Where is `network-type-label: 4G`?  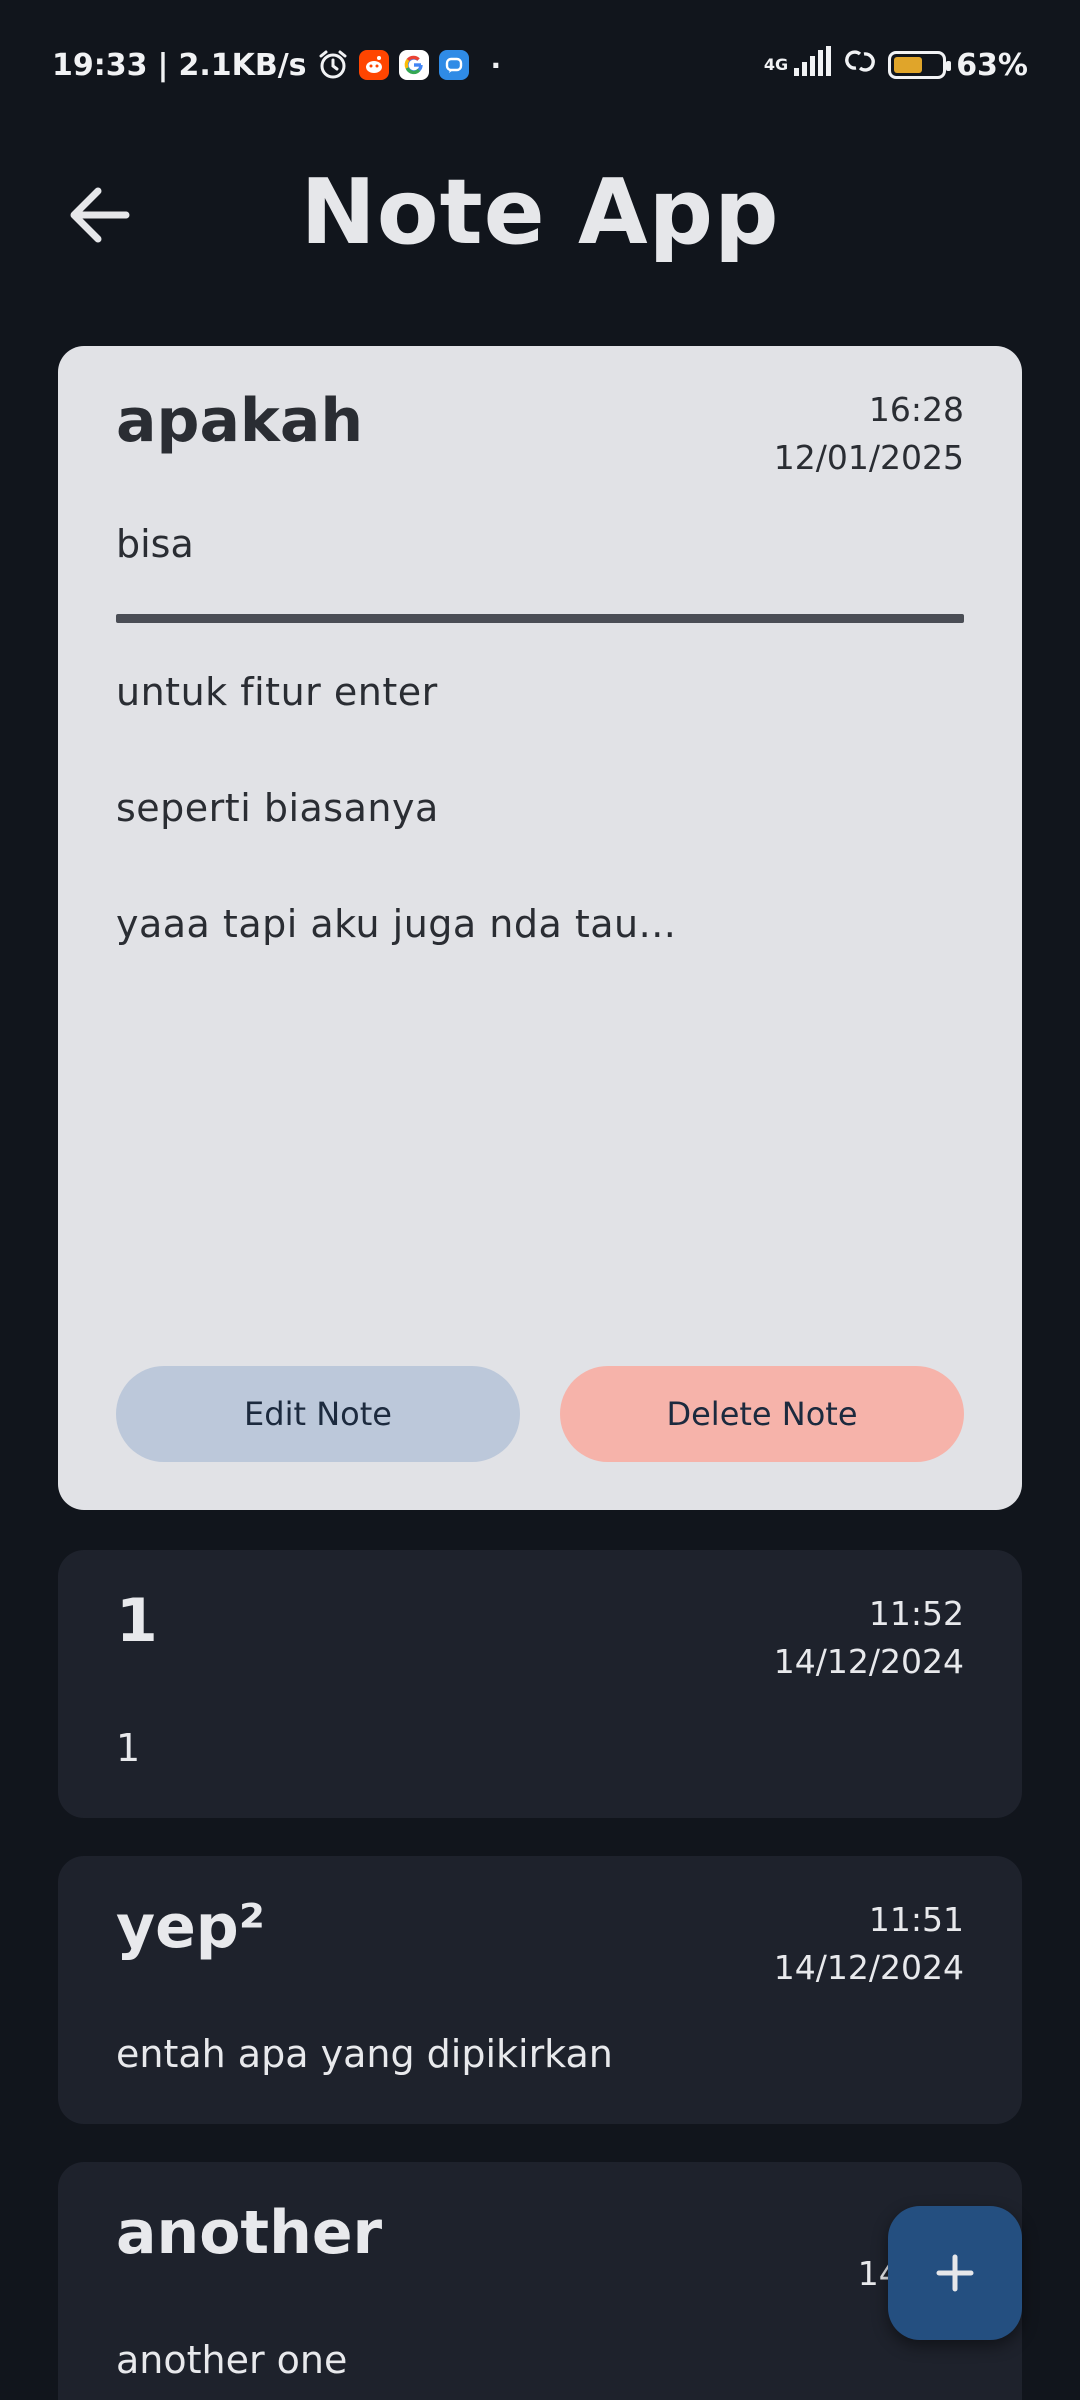 network-type-label: 4G is located at coordinates (776, 64).